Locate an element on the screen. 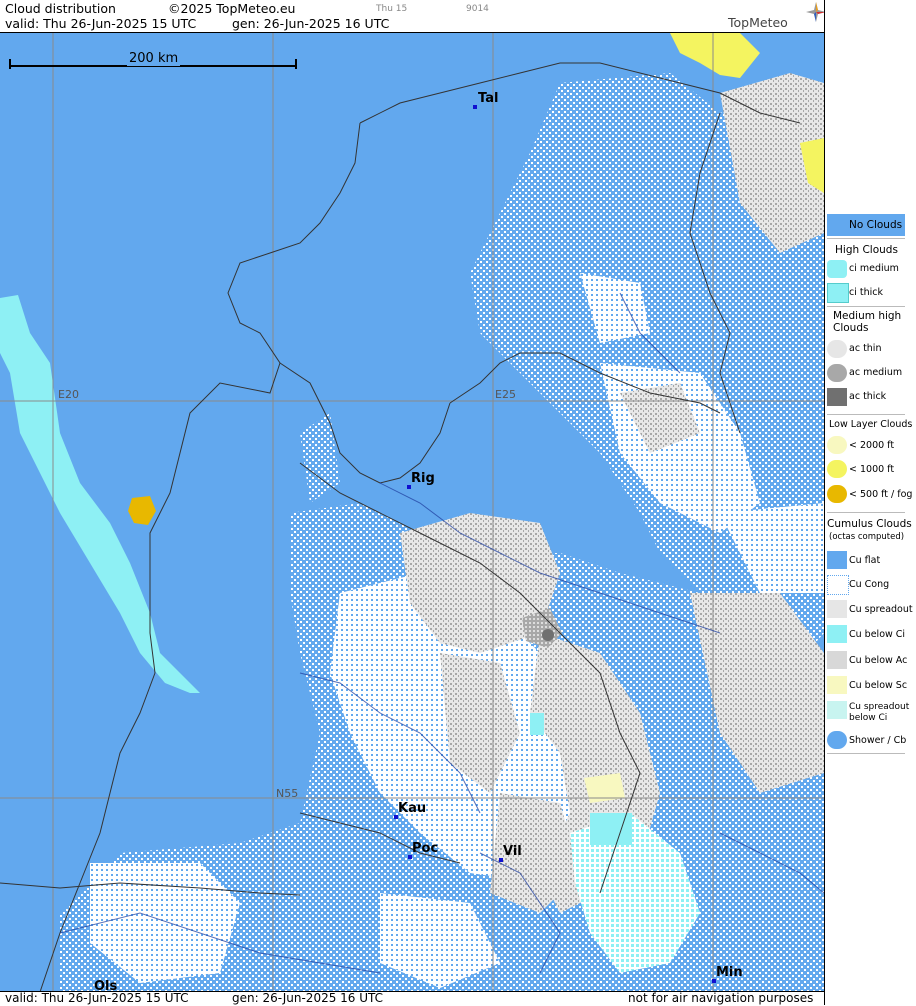 This screenshot has width=916, height=1006. swatch-cu-spread-below-ci is located at coordinates (837, 710).